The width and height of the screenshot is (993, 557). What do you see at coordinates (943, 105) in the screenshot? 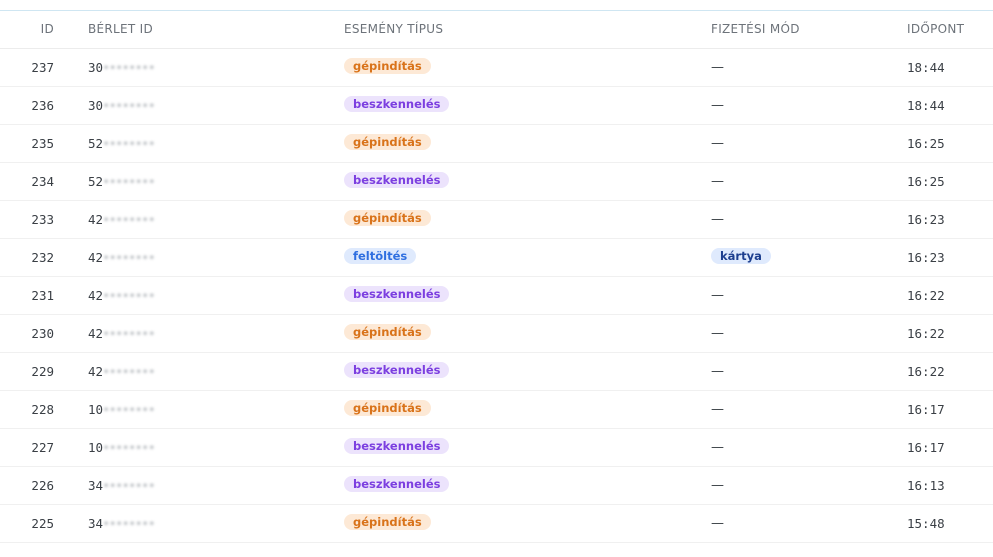
I see `event-time: 18:44` at bounding box center [943, 105].